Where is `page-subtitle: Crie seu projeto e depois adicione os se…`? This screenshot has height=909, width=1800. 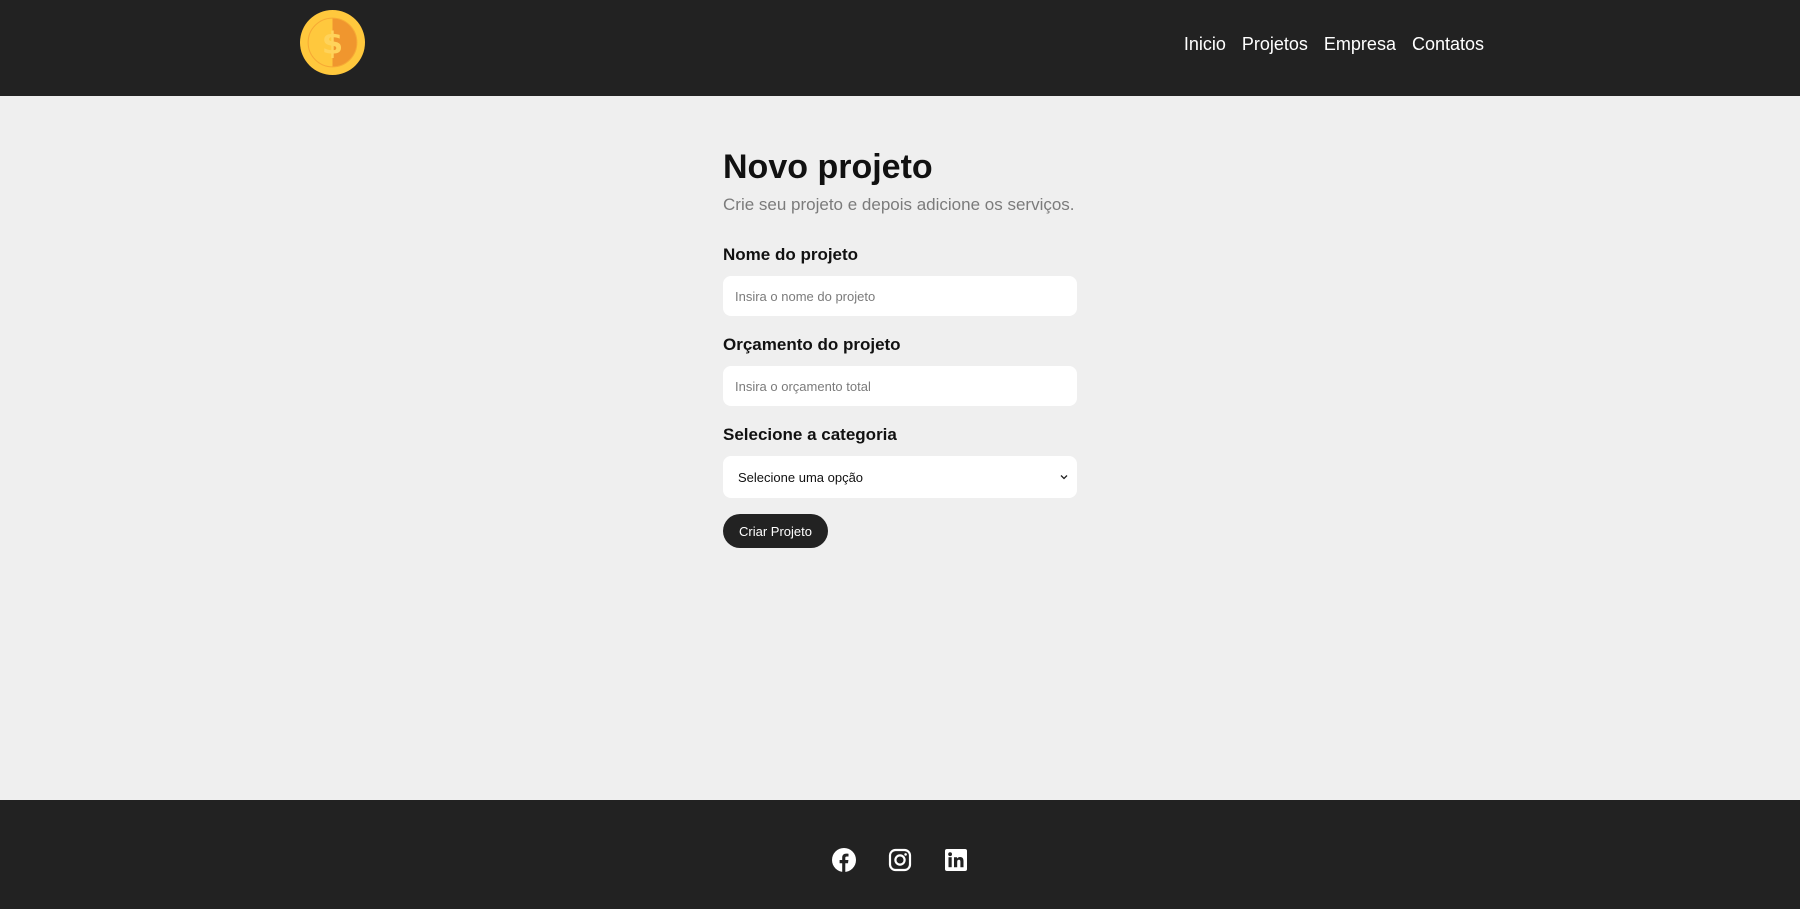 page-subtitle: Crie seu projeto e depois adicione os se… is located at coordinates (899, 204).